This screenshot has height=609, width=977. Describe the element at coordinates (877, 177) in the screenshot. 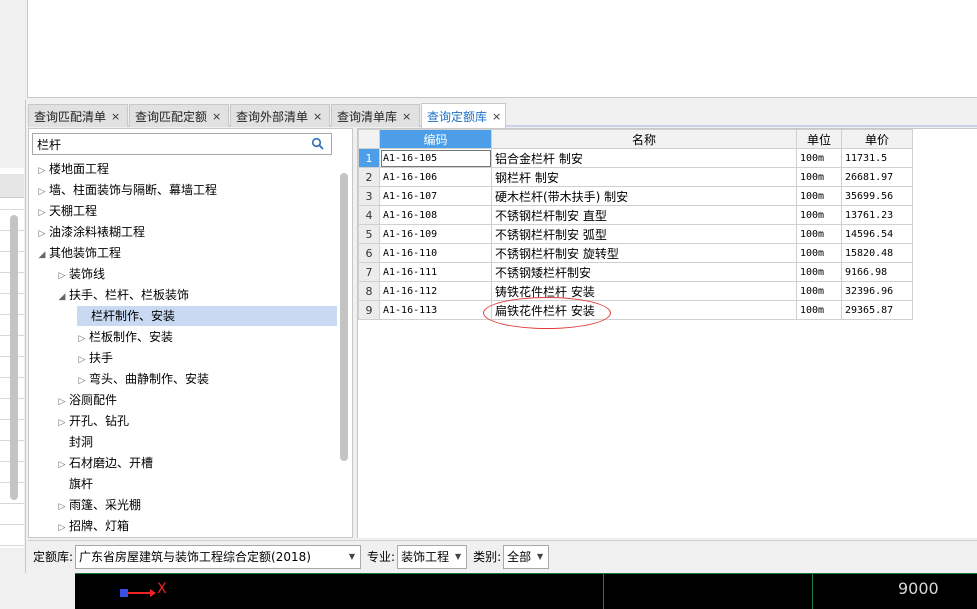

I see `cell-price: 26681.97` at that location.